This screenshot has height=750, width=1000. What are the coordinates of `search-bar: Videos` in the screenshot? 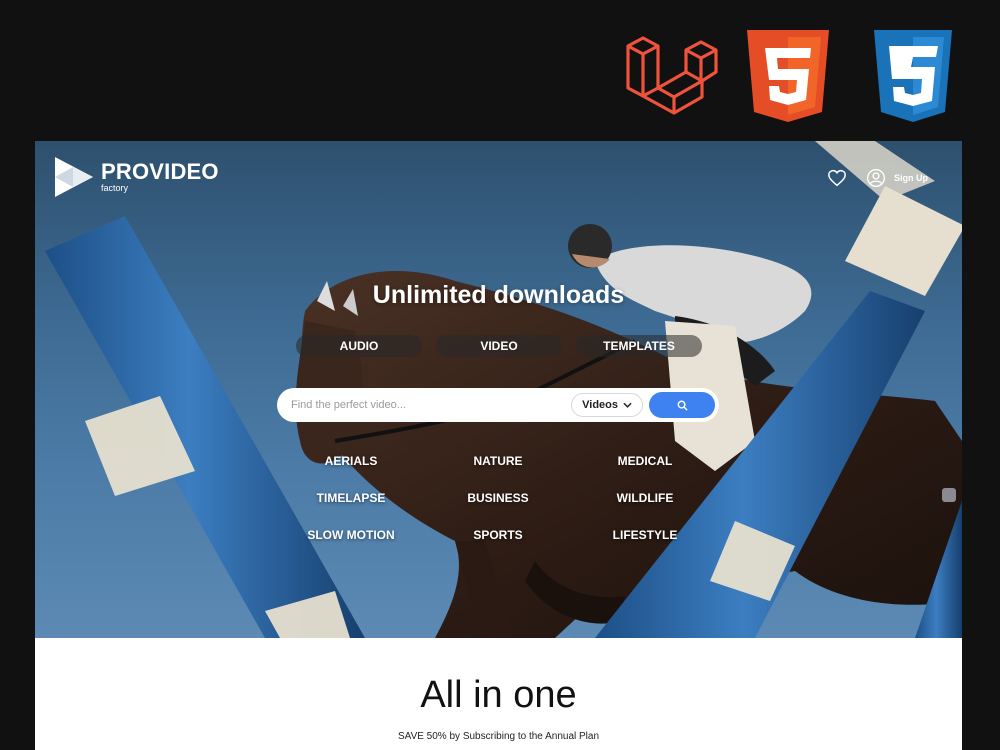 It's located at (498, 405).